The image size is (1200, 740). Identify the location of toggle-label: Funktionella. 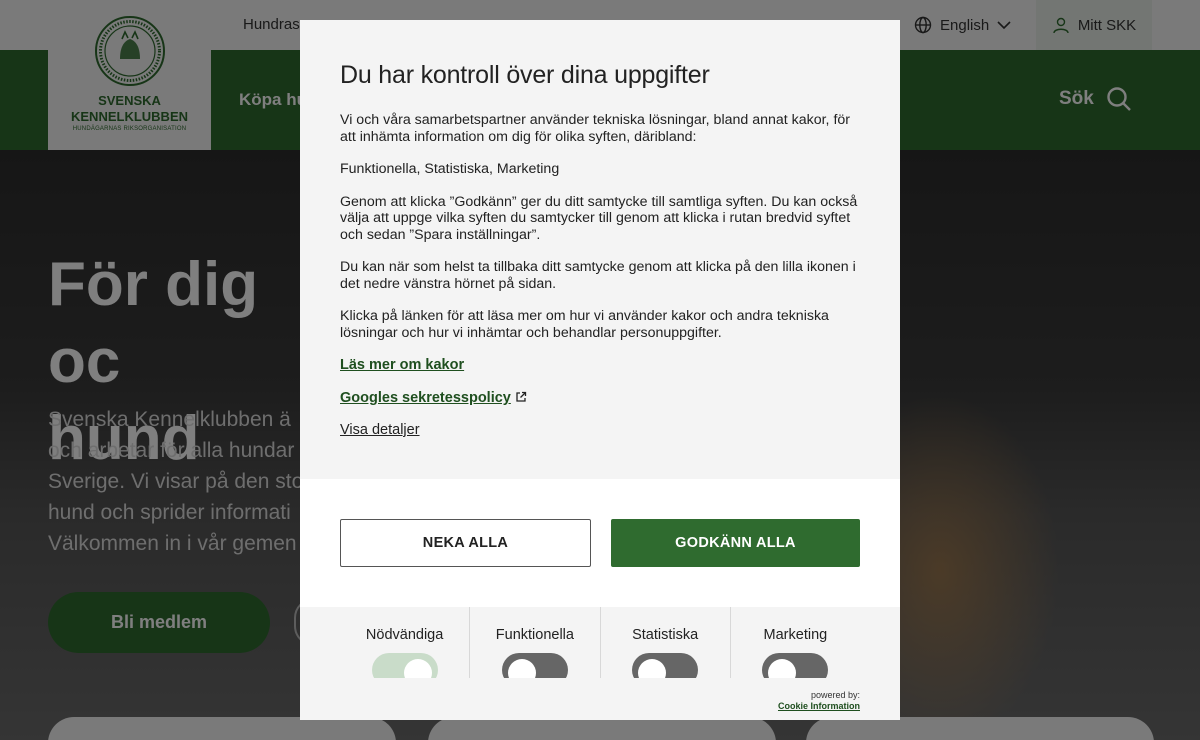
(534, 635).